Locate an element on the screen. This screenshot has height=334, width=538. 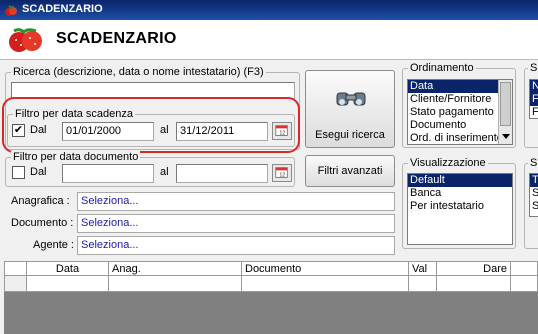
right-group-1-listbox: N F F is located at coordinates (533, 99).